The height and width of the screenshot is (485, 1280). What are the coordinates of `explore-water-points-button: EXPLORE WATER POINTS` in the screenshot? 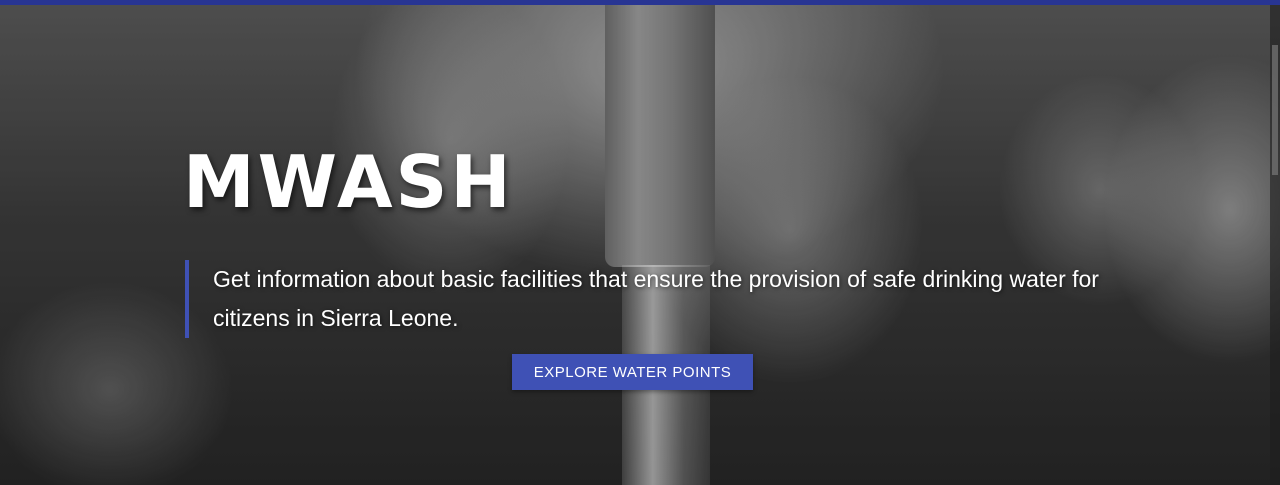 It's located at (632, 372).